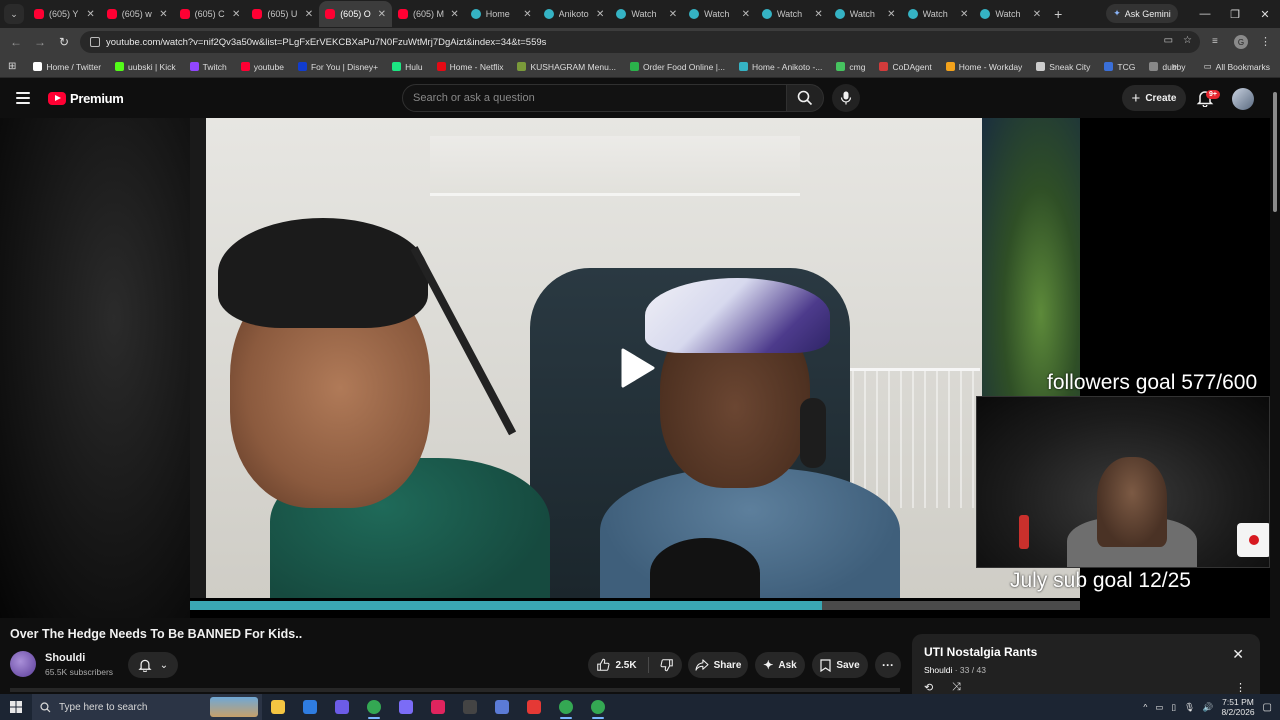 The height and width of the screenshot is (720, 1280). I want to click on tab-search-button: ⌄, so click(14, 14).